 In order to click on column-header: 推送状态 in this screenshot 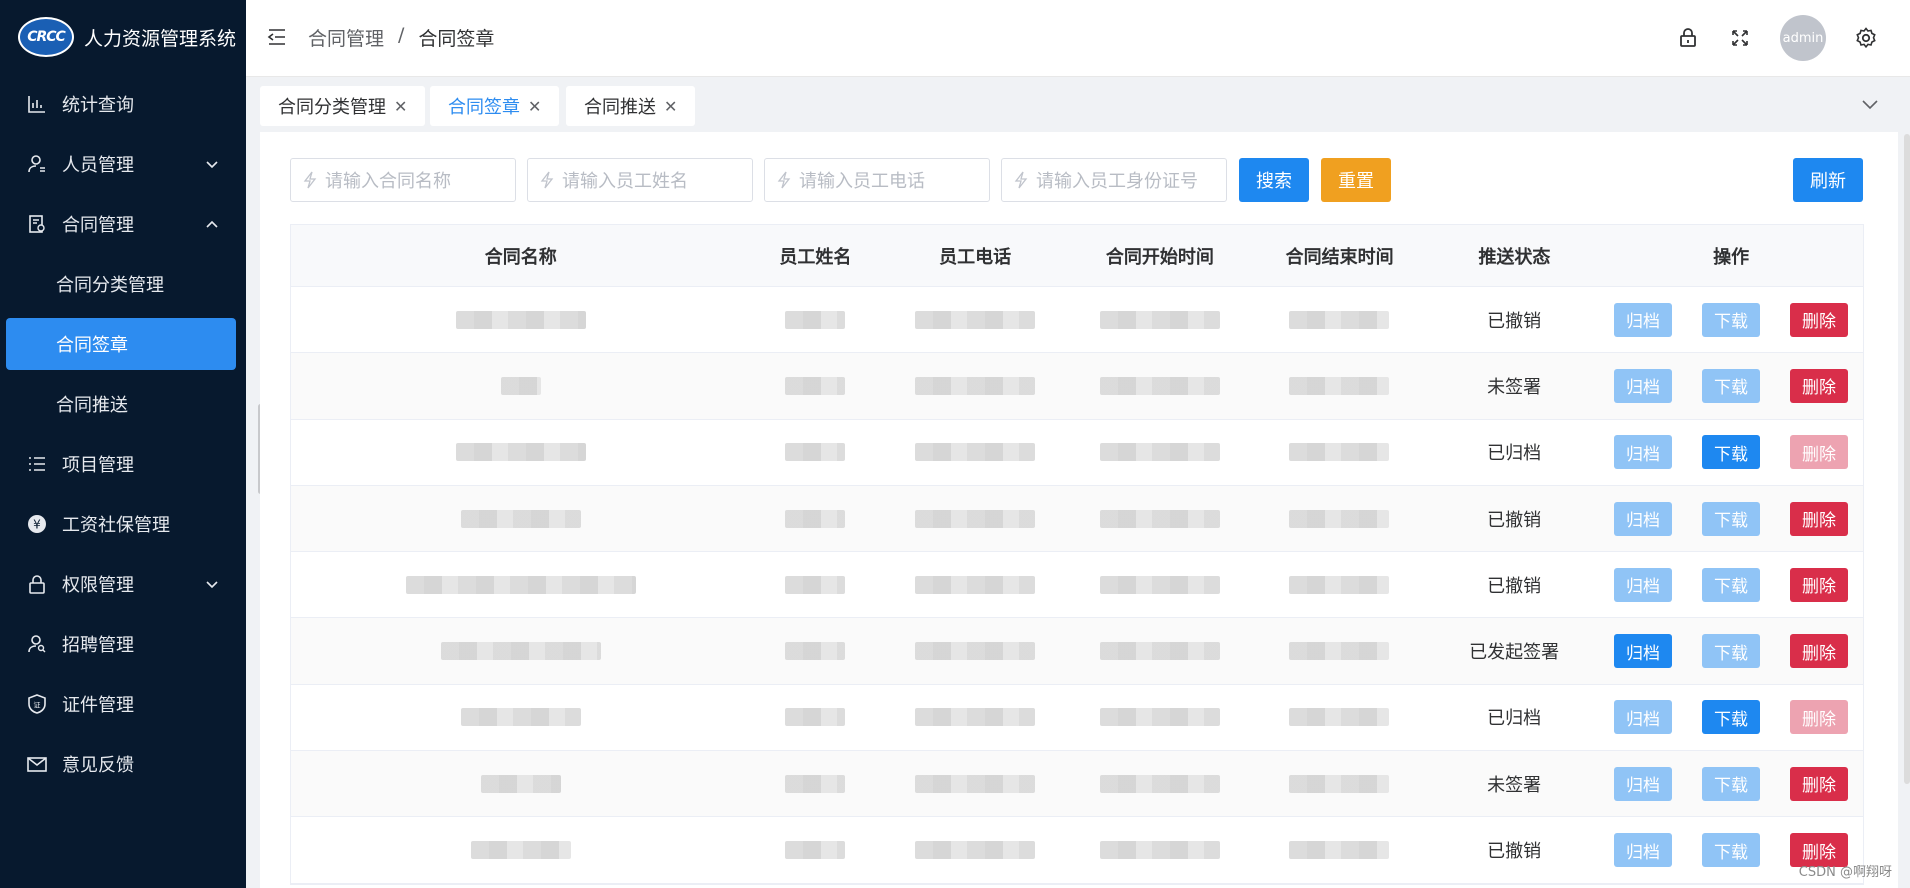, I will do `click(1514, 257)`.